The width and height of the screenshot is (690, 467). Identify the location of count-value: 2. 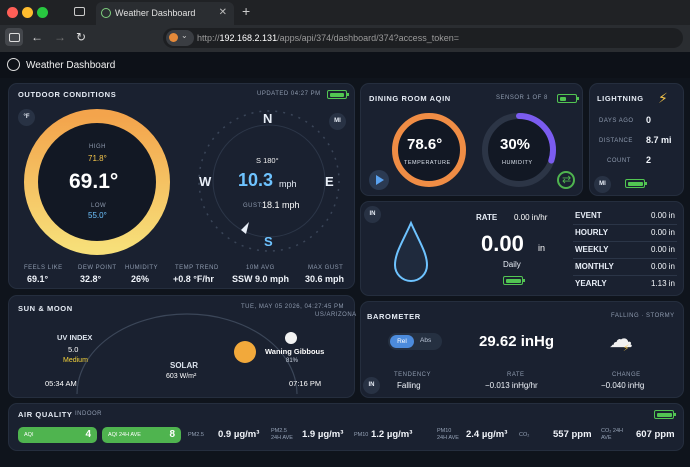
(649, 160).